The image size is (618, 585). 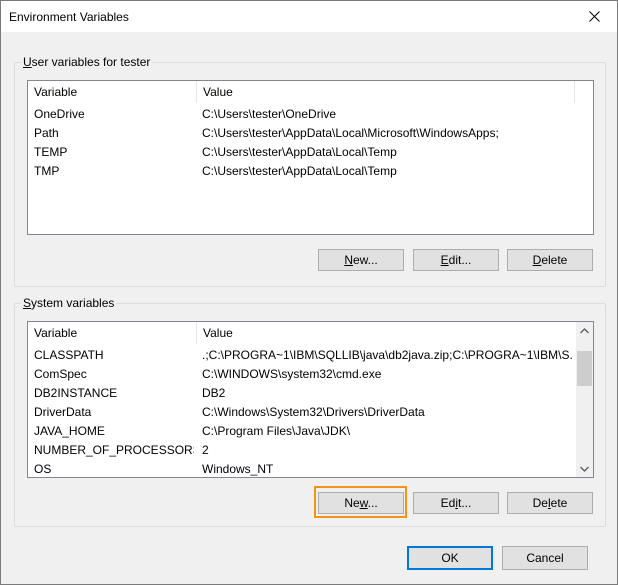 I want to click on table-row: NUMBER_OF_PROCESSORS 2, so click(x=302, y=450).